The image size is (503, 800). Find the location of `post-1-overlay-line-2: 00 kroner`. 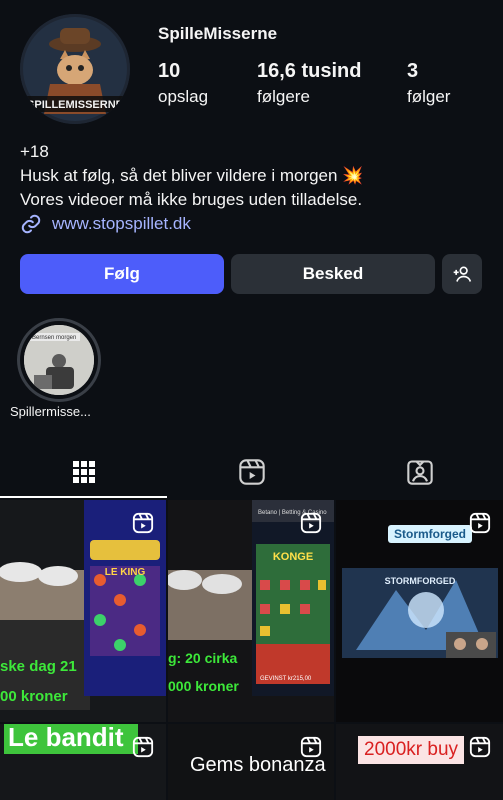

post-1-overlay-line-2: 00 kroner is located at coordinates (34, 696).